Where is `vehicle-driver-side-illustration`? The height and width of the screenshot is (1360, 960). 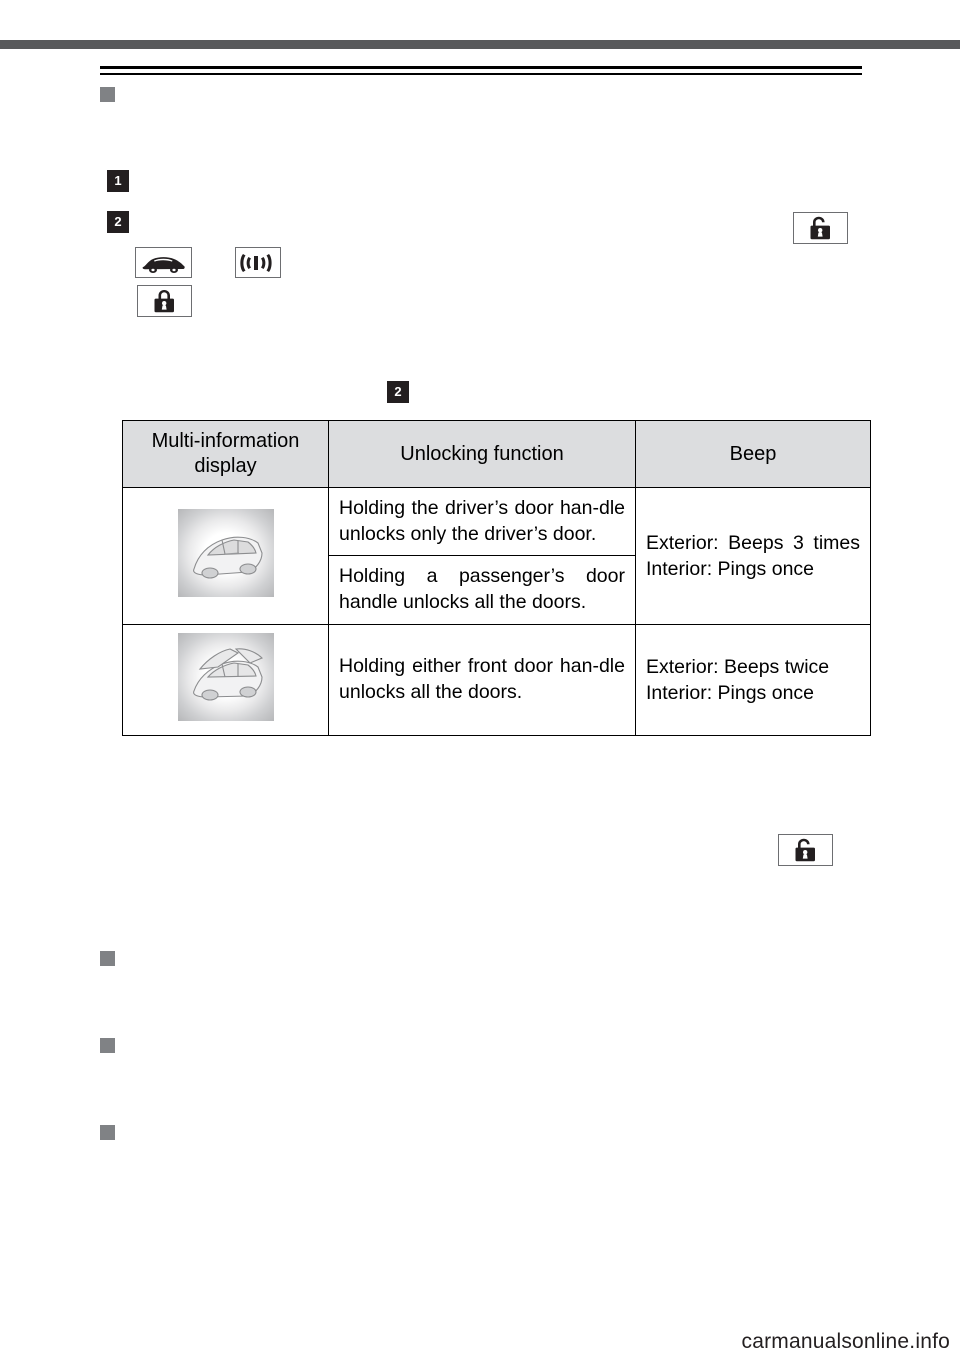
vehicle-driver-side-illustration is located at coordinates (225, 552).